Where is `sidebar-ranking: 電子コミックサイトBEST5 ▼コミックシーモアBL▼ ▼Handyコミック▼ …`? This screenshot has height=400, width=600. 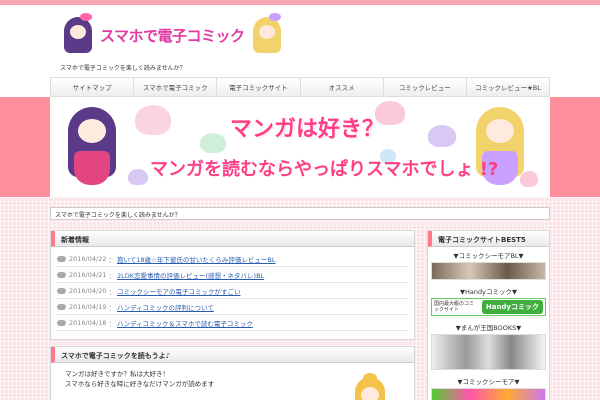
sidebar-ranking: 電子コミックサイトBEST5 ▼コミックシーモアBL▼ ▼Handyコミック▼ … is located at coordinates (488, 315).